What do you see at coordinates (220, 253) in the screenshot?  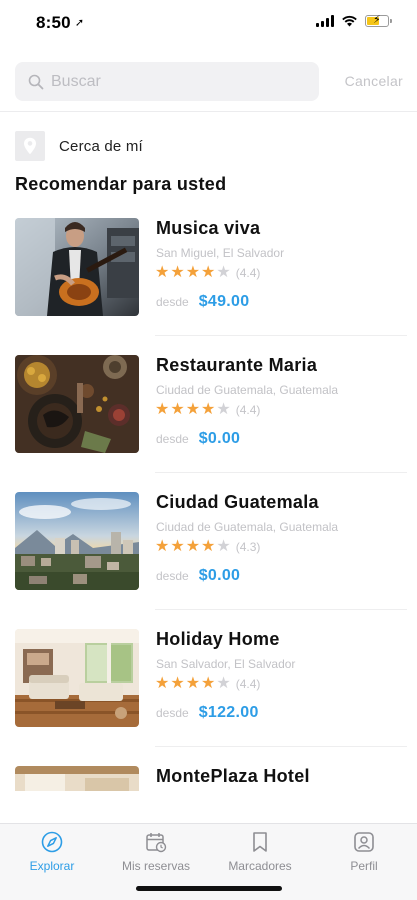 I see `item-location: San Miguel, El Salvador` at bounding box center [220, 253].